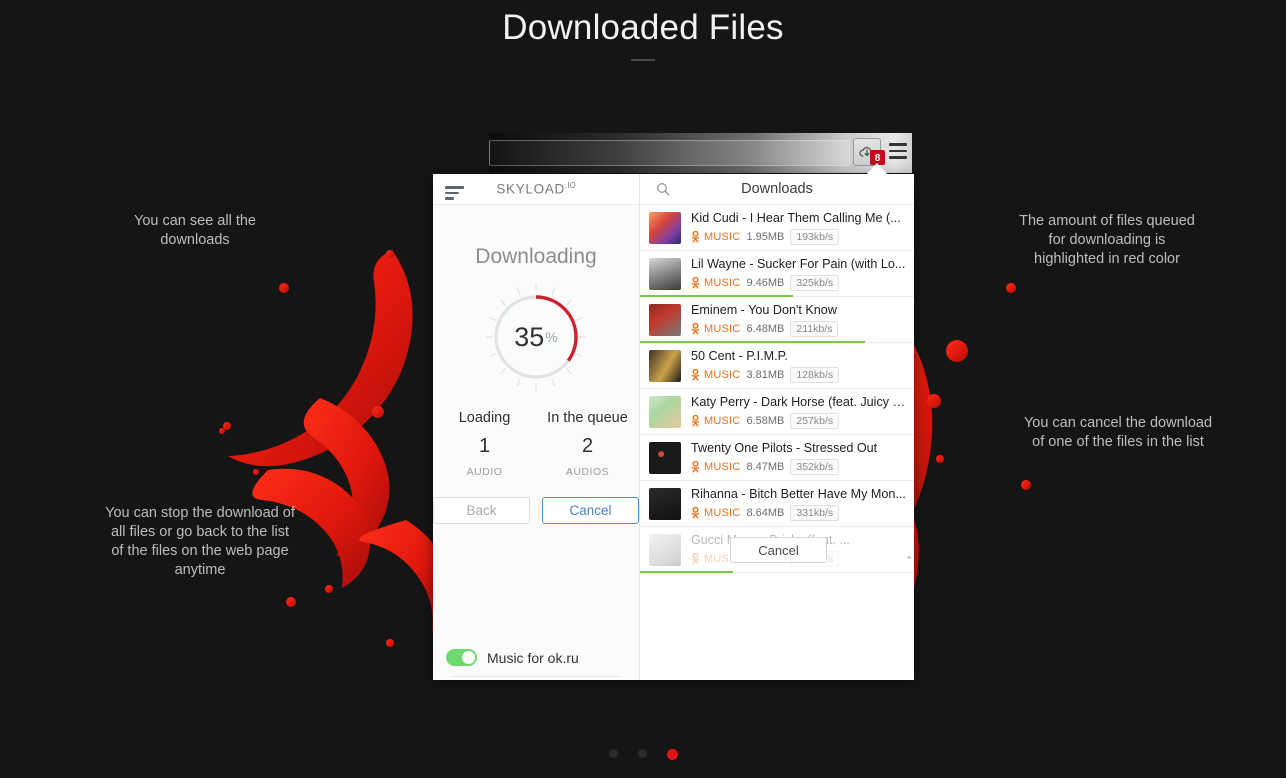  I want to click on progress-ring: 35%, so click(536, 337).